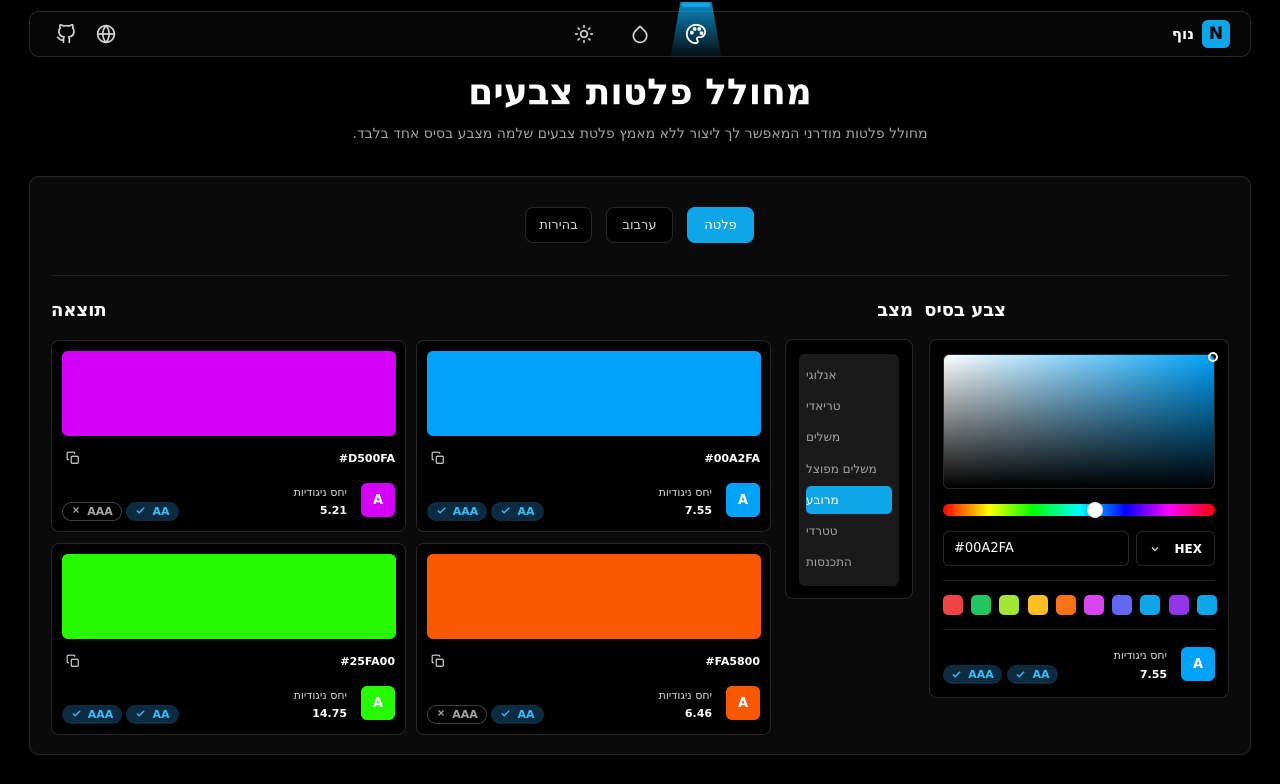 Image resolution: width=1280 pixels, height=784 pixels. Describe the element at coordinates (965, 310) in the screenshot. I see `base-color-title: צבע בסיס` at that location.